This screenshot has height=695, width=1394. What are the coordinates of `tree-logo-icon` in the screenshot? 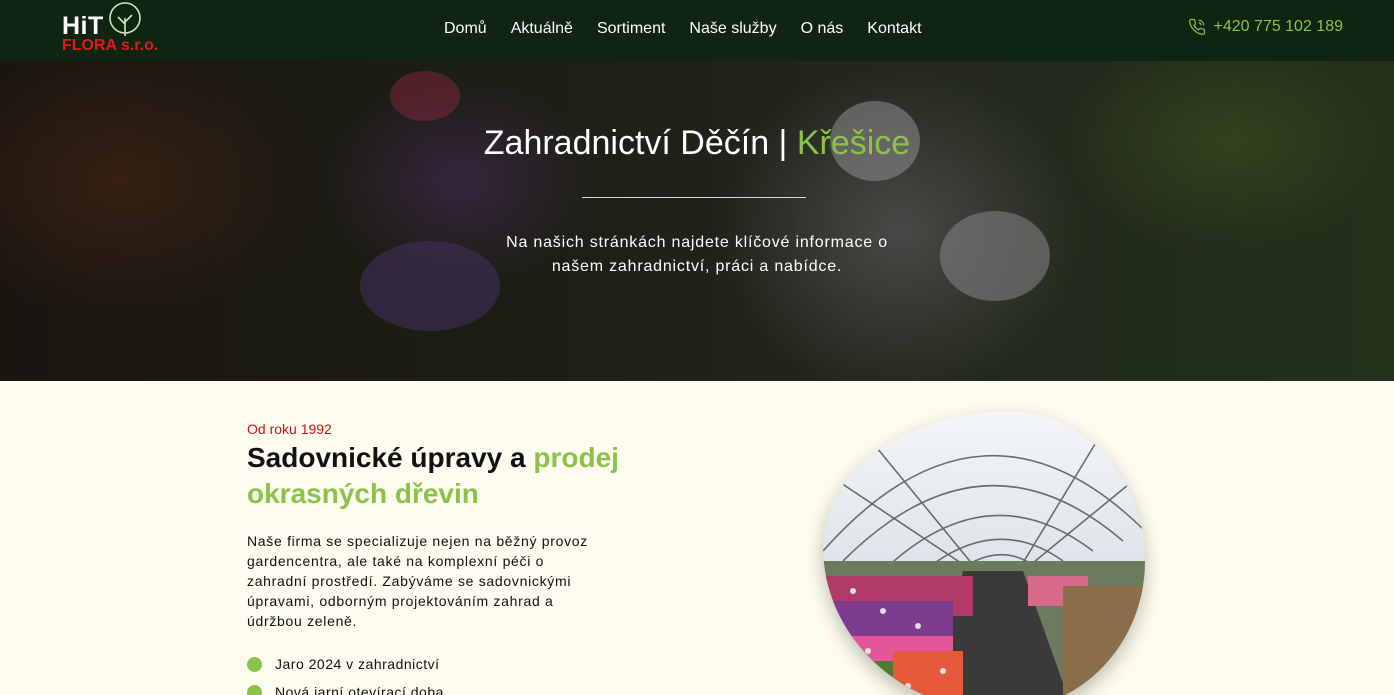 It's located at (125, 19).